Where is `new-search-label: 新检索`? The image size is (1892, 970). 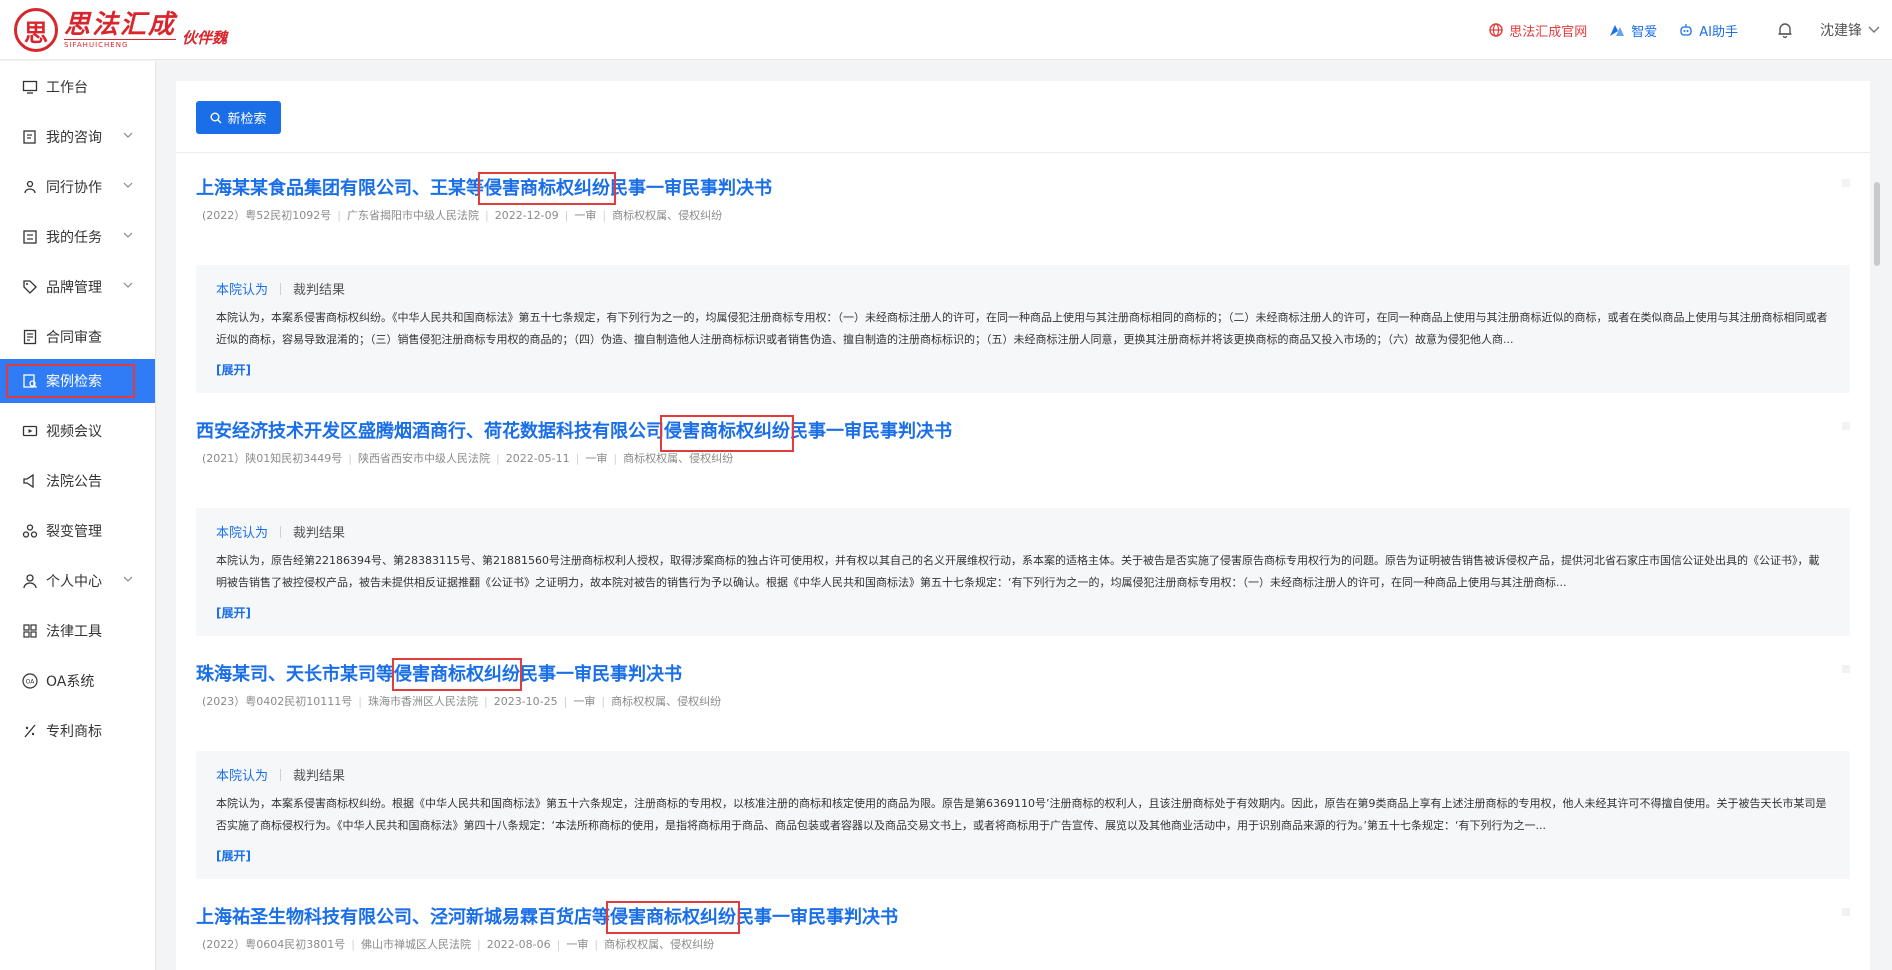 new-search-label: 新检索 is located at coordinates (247, 119).